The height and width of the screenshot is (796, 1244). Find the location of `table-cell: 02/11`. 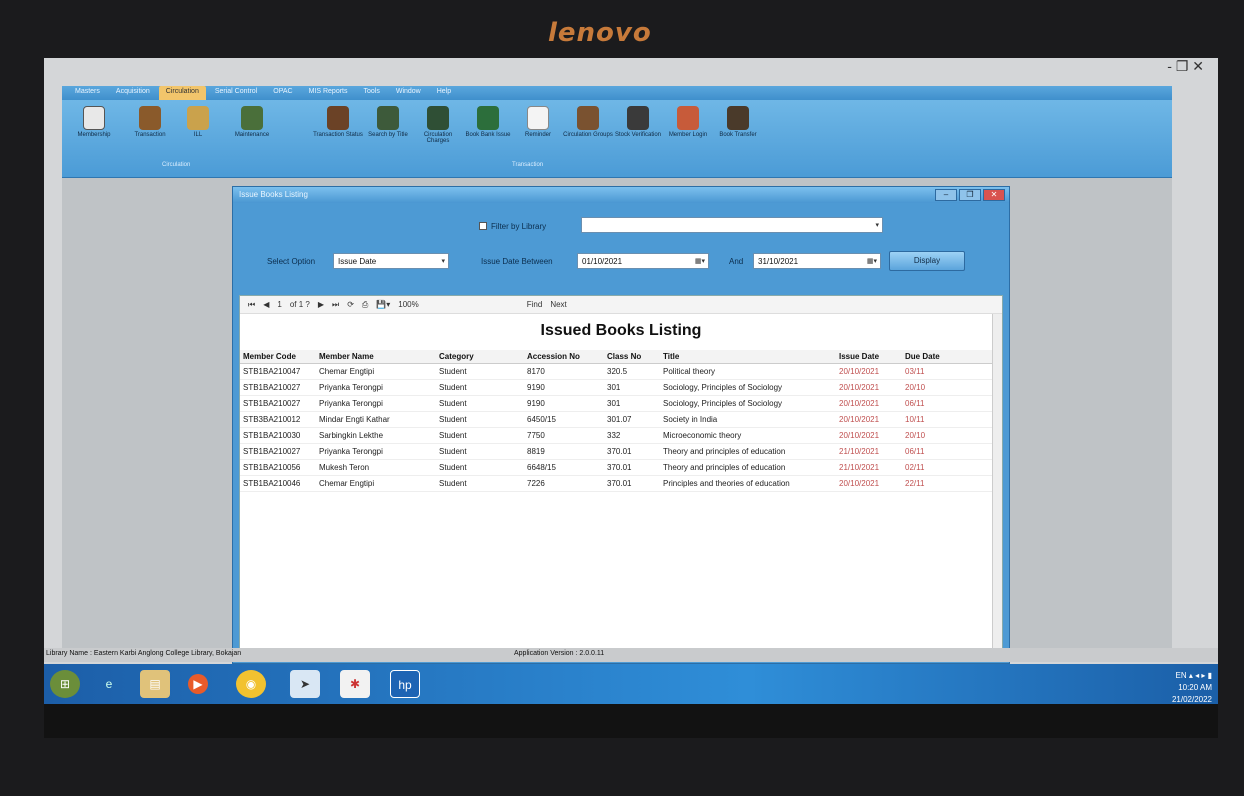

table-cell: 02/11 is located at coordinates (951, 467).